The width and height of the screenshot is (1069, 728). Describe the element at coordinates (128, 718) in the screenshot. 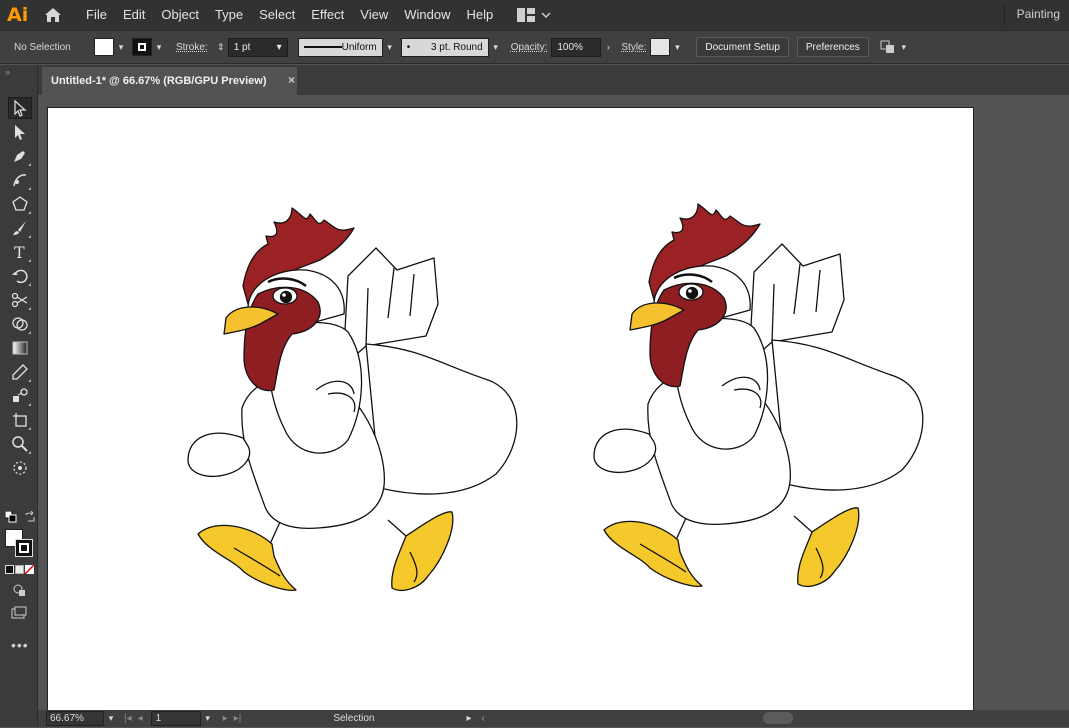

I see `first-artboard-icon: |◂` at that location.